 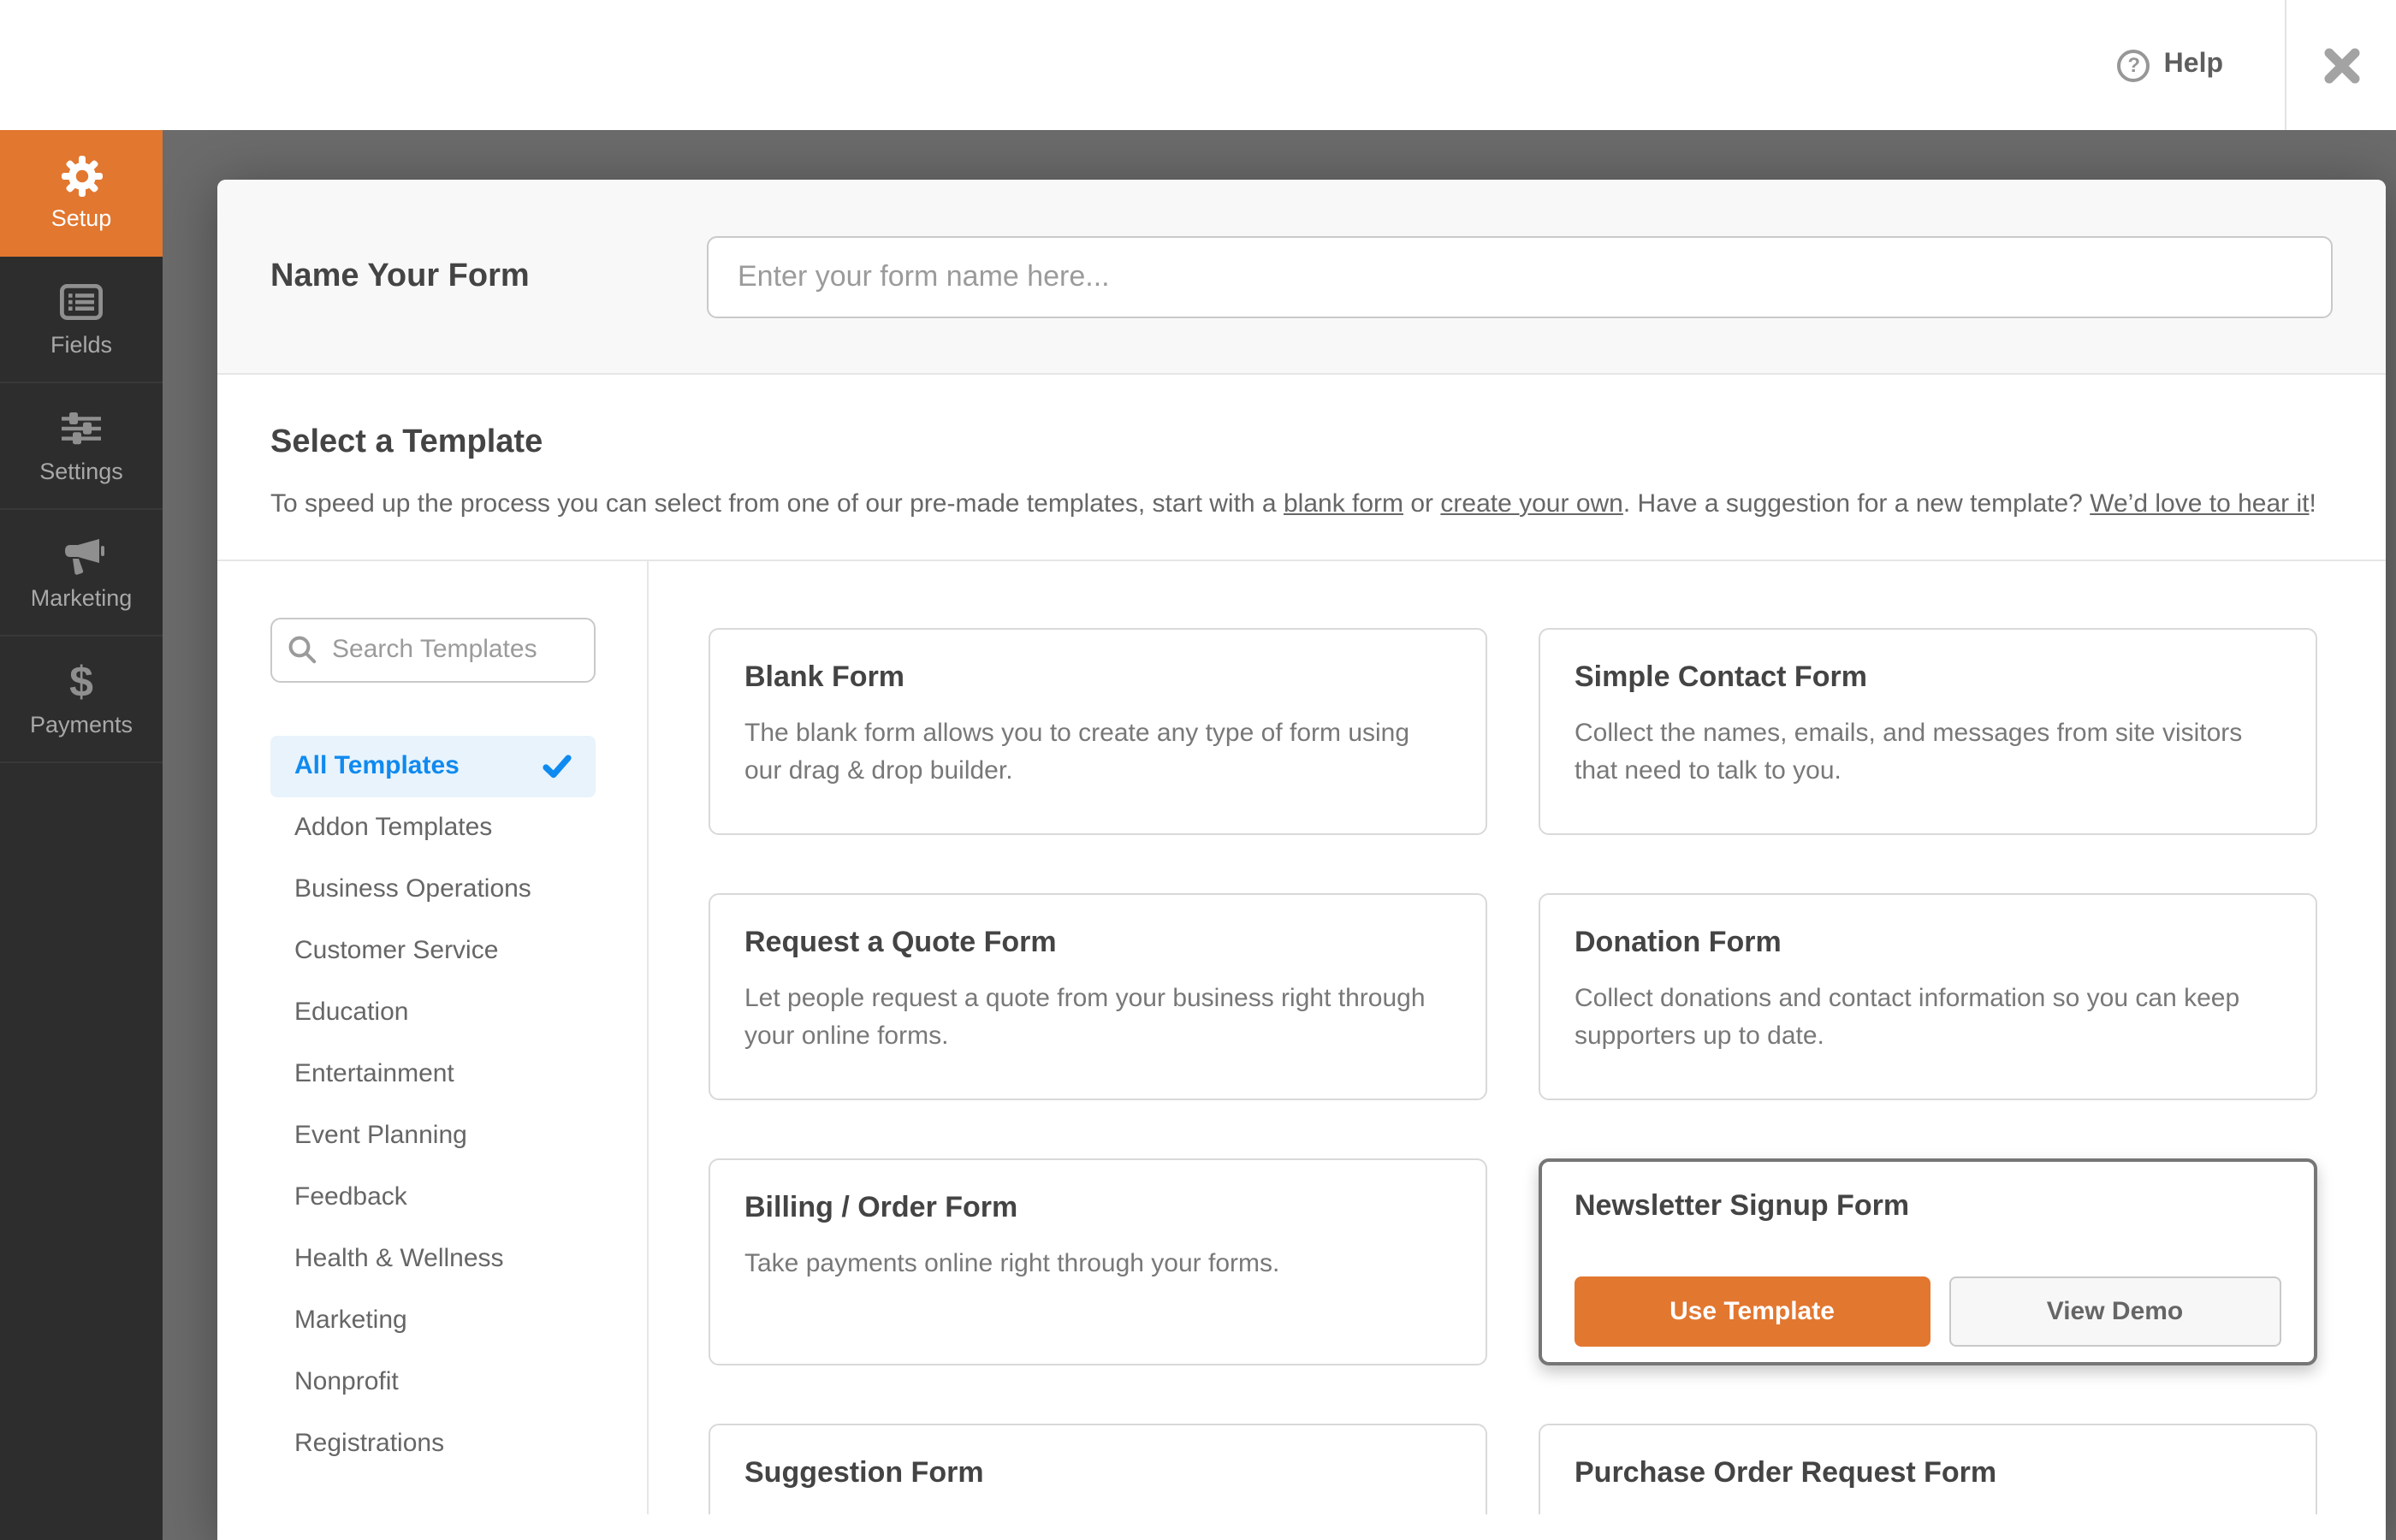 What do you see at coordinates (82, 302) in the screenshot?
I see `fields-icon` at bounding box center [82, 302].